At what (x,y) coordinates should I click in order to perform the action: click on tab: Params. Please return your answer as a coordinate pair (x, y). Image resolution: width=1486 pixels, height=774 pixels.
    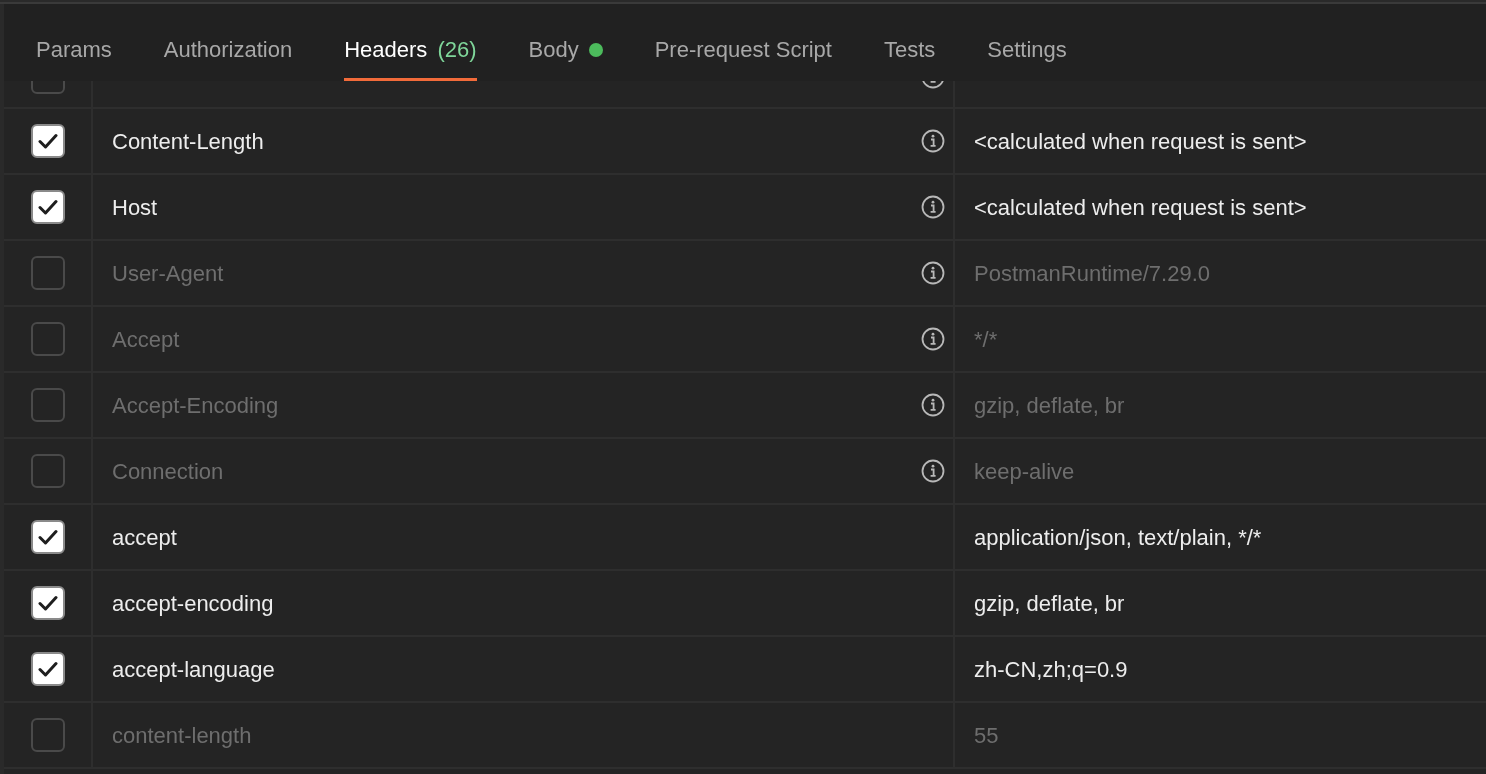
    Looking at the image, I should click on (74, 51).